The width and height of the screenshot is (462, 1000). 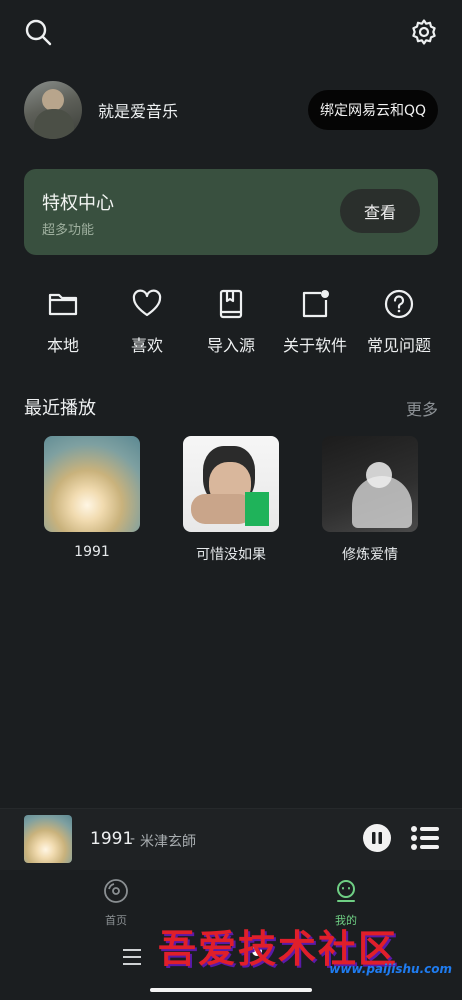 I want to click on quick-action-faq: 常见问题, so click(x=399, y=323).